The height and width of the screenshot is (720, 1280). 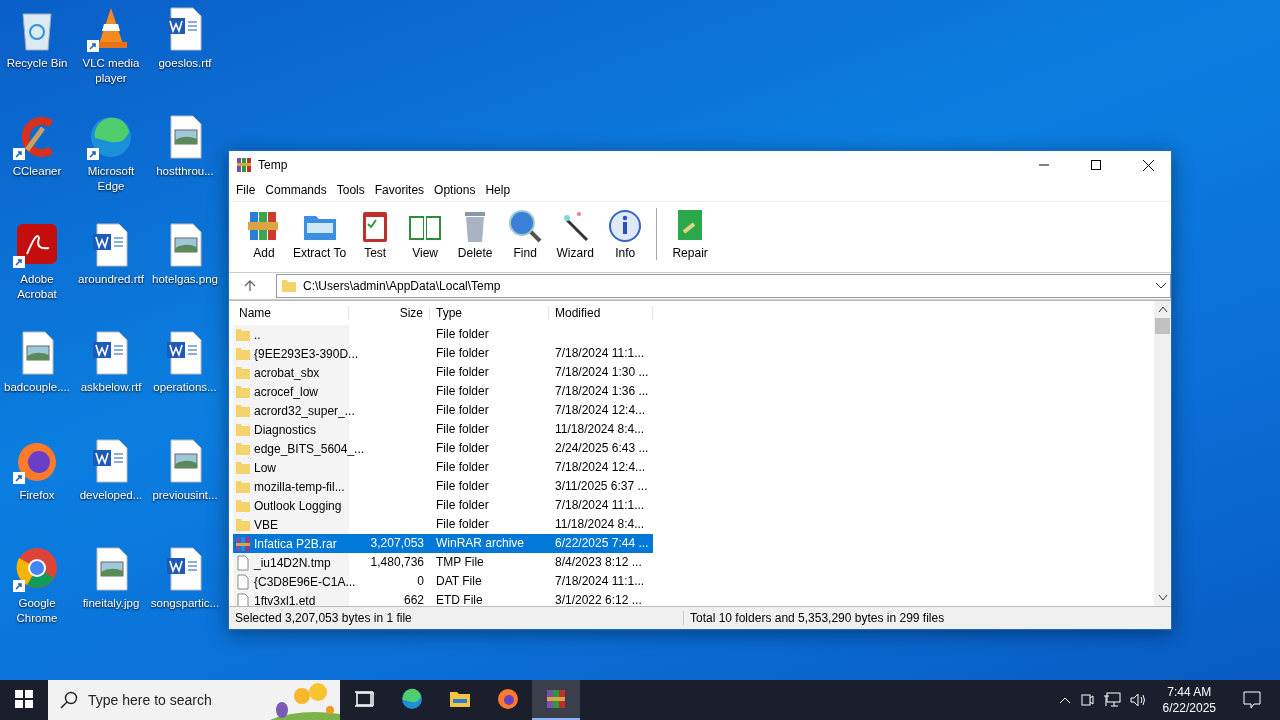 I want to click on maximize-icon, so click(x=1096, y=165).